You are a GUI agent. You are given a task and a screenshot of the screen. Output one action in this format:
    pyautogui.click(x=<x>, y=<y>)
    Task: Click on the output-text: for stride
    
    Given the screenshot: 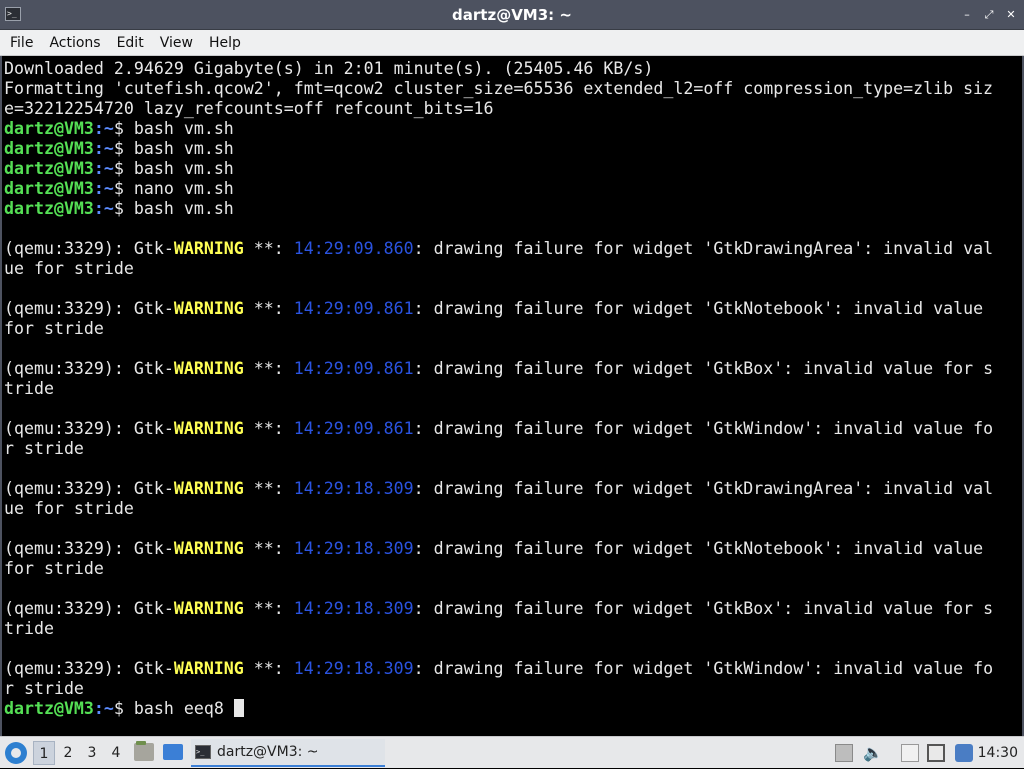 What is the action you would take?
    pyautogui.click(x=54, y=568)
    